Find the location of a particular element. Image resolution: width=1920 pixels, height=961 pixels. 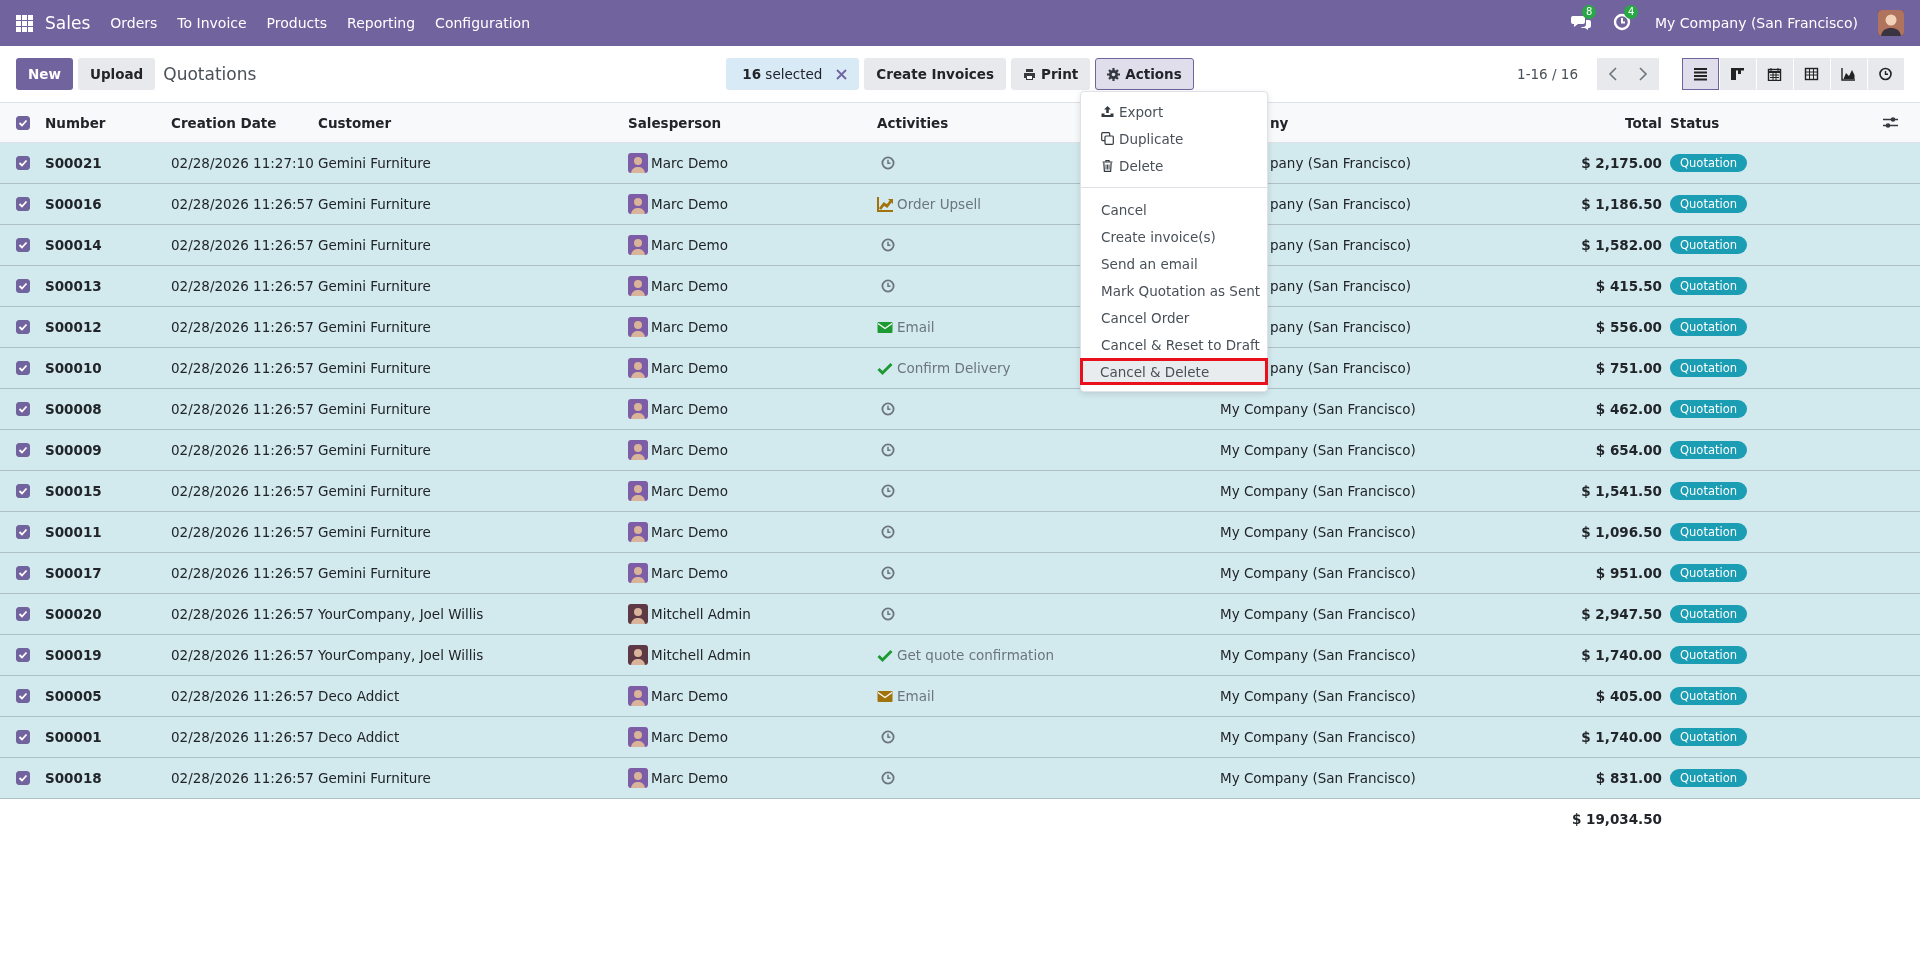

column-header: Status is located at coordinates (1776, 122).